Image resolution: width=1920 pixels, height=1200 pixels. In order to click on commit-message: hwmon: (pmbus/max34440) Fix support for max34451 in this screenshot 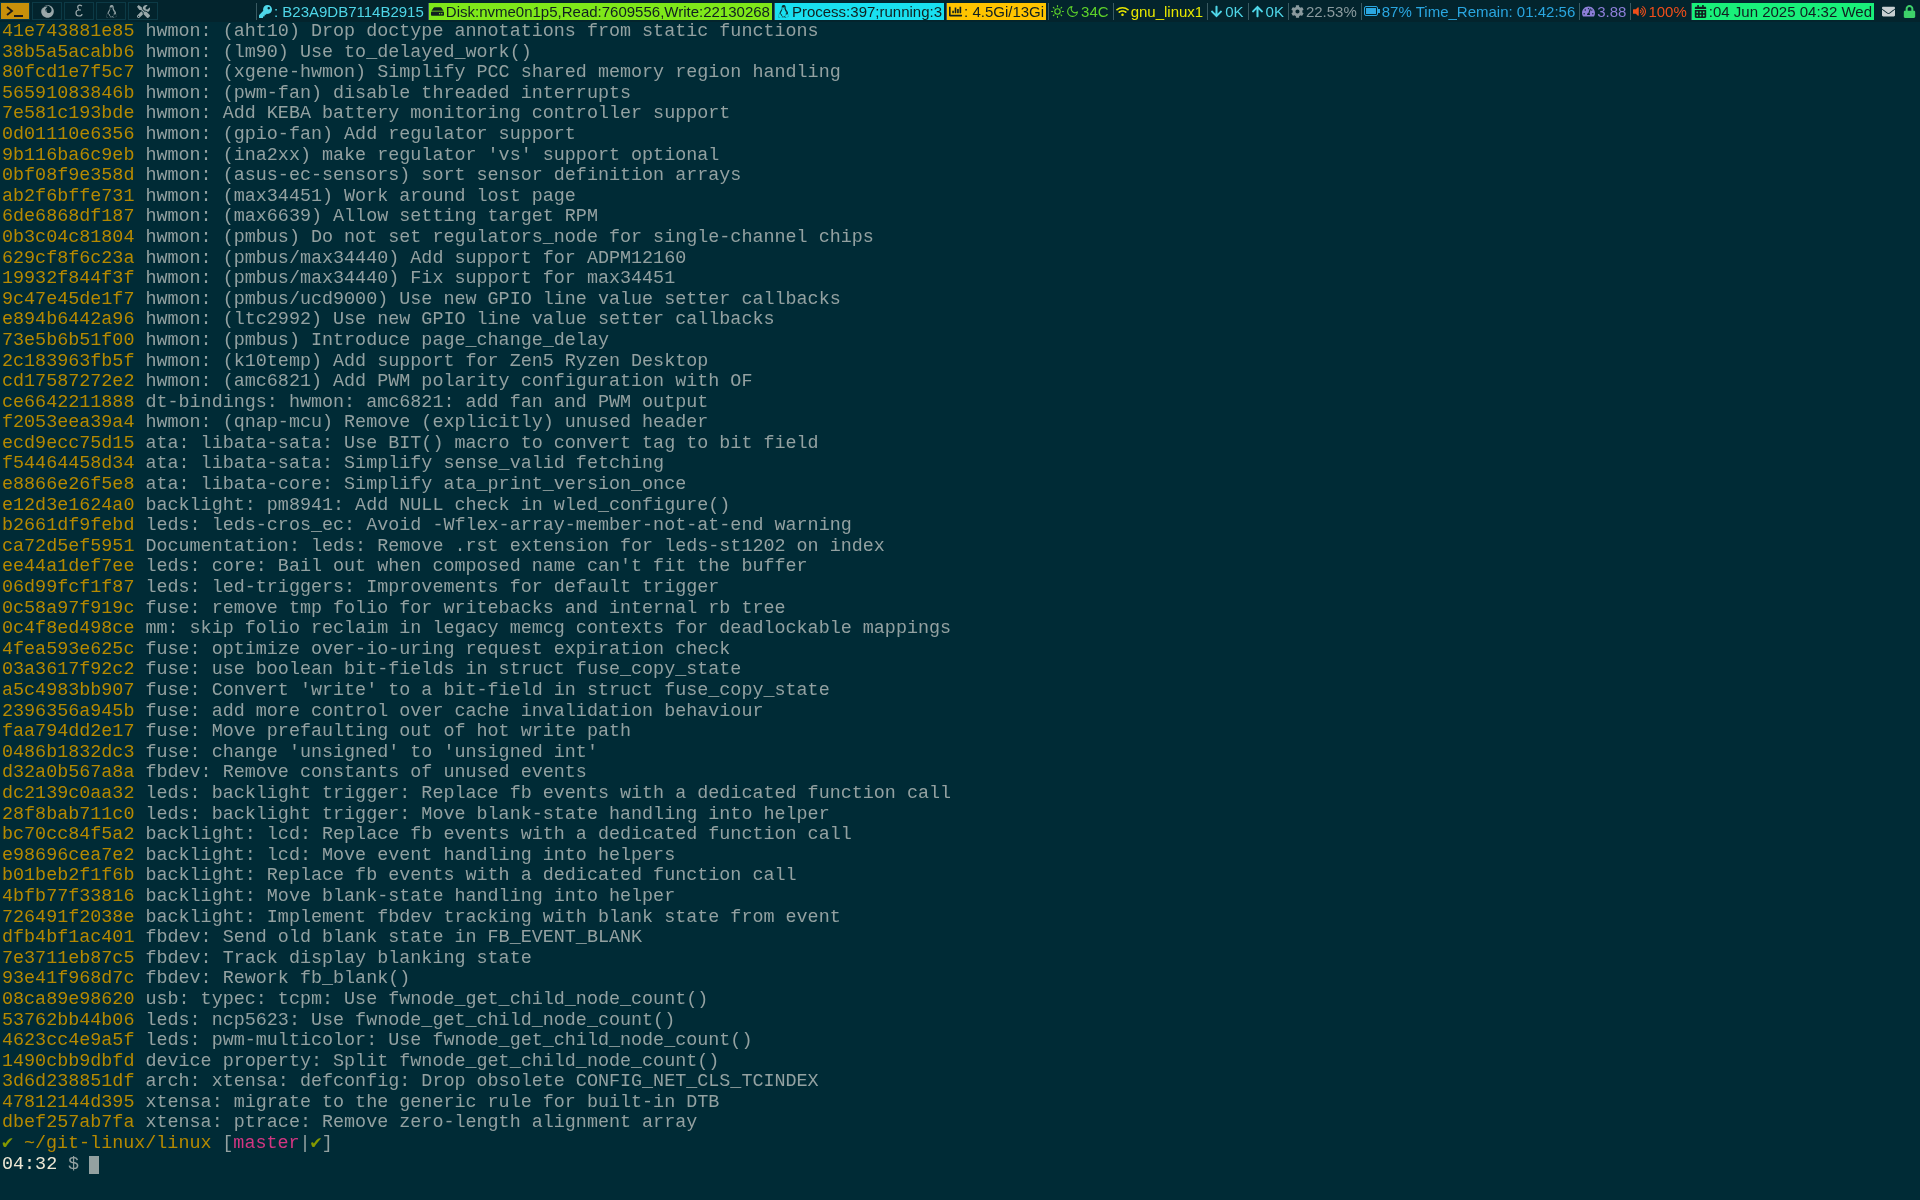, I will do `click(410, 279)`.